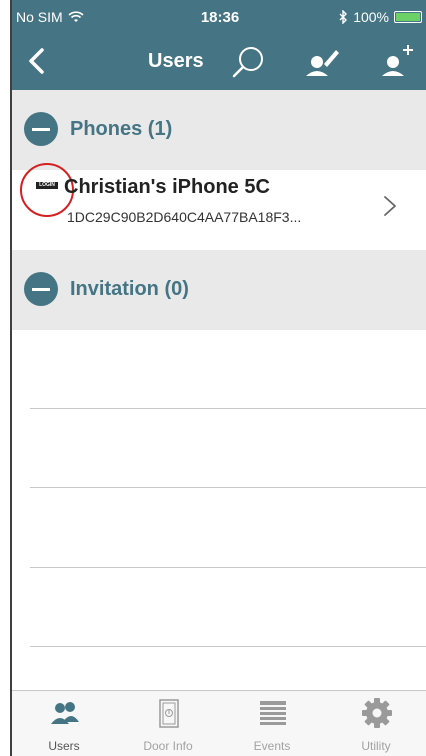 The image size is (426, 756). What do you see at coordinates (169, 713) in the screenshot?
I see `door-icon` at bounding box center [169, 713].